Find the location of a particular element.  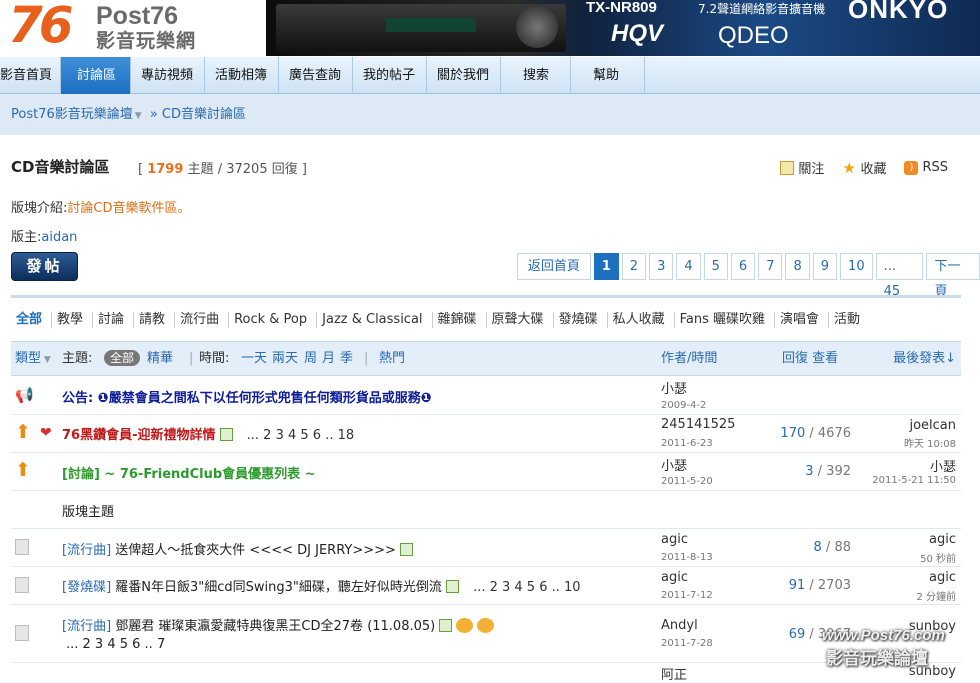

thread-title: 羅番N年日飯3"細cd同Swing3"細碟，聽左好似時光倒流 is located at coordinates (278, 587).